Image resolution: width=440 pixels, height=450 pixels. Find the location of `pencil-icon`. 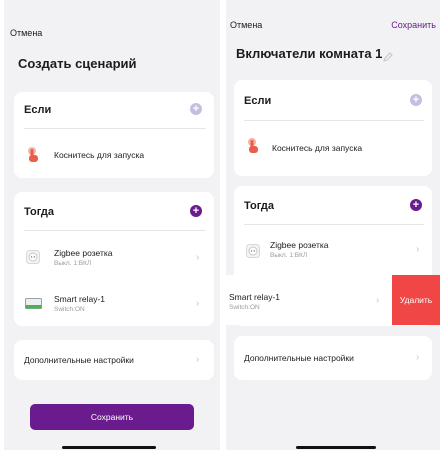

pencil-icon is located at coordinates (388, 58).